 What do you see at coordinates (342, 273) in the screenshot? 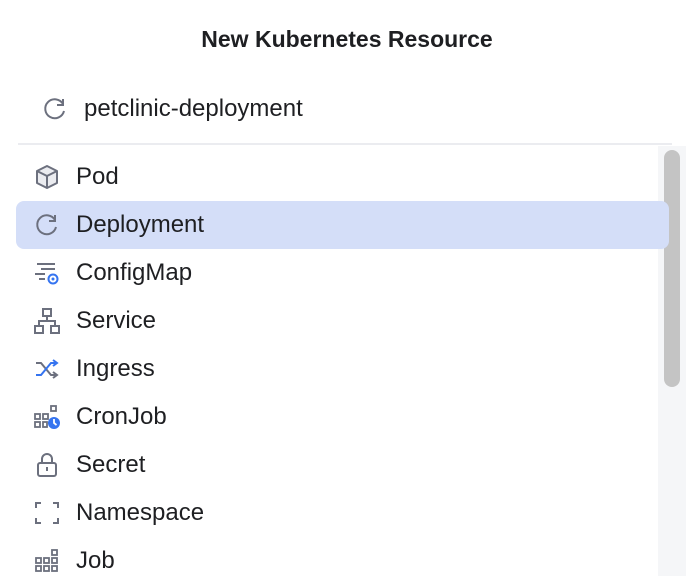
I see `list-item-configmap: ConfigMap` at bounding box center [342, 273].